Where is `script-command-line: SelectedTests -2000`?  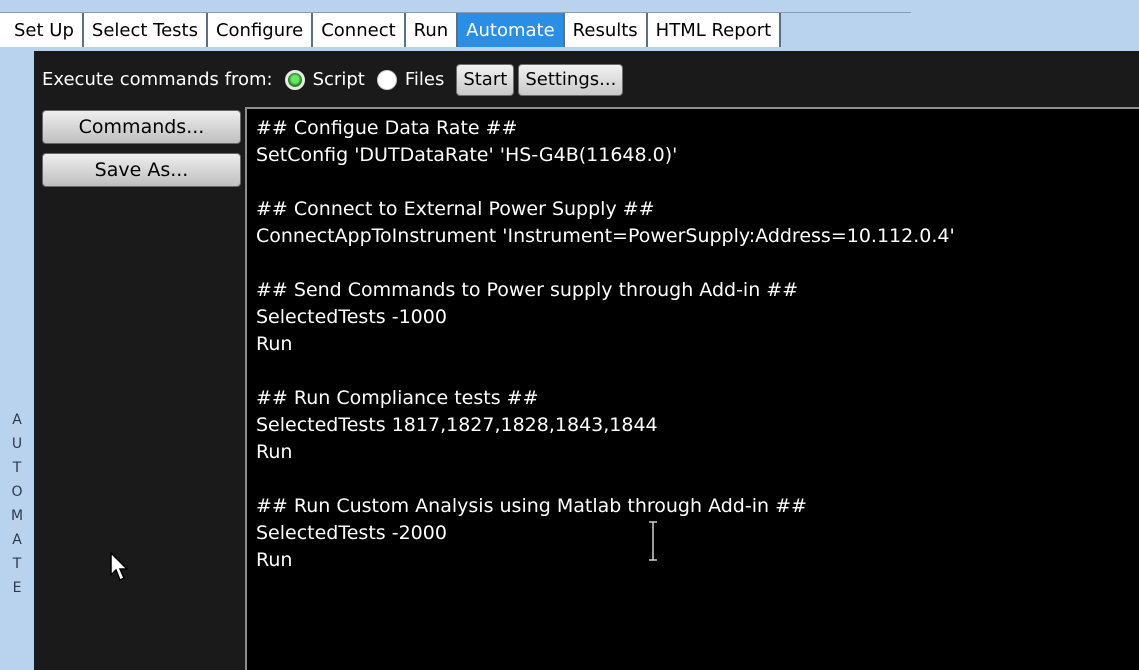 script-command-line: SelectedTests -2000 is located at coordinates (605, 533).